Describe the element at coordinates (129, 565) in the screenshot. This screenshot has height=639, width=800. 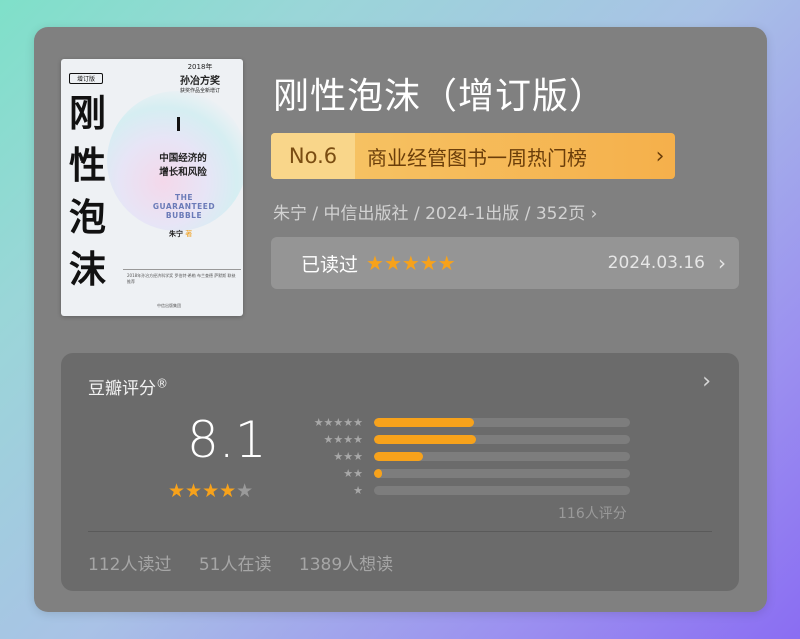
I see `stat-read: 112人读过` at that location.